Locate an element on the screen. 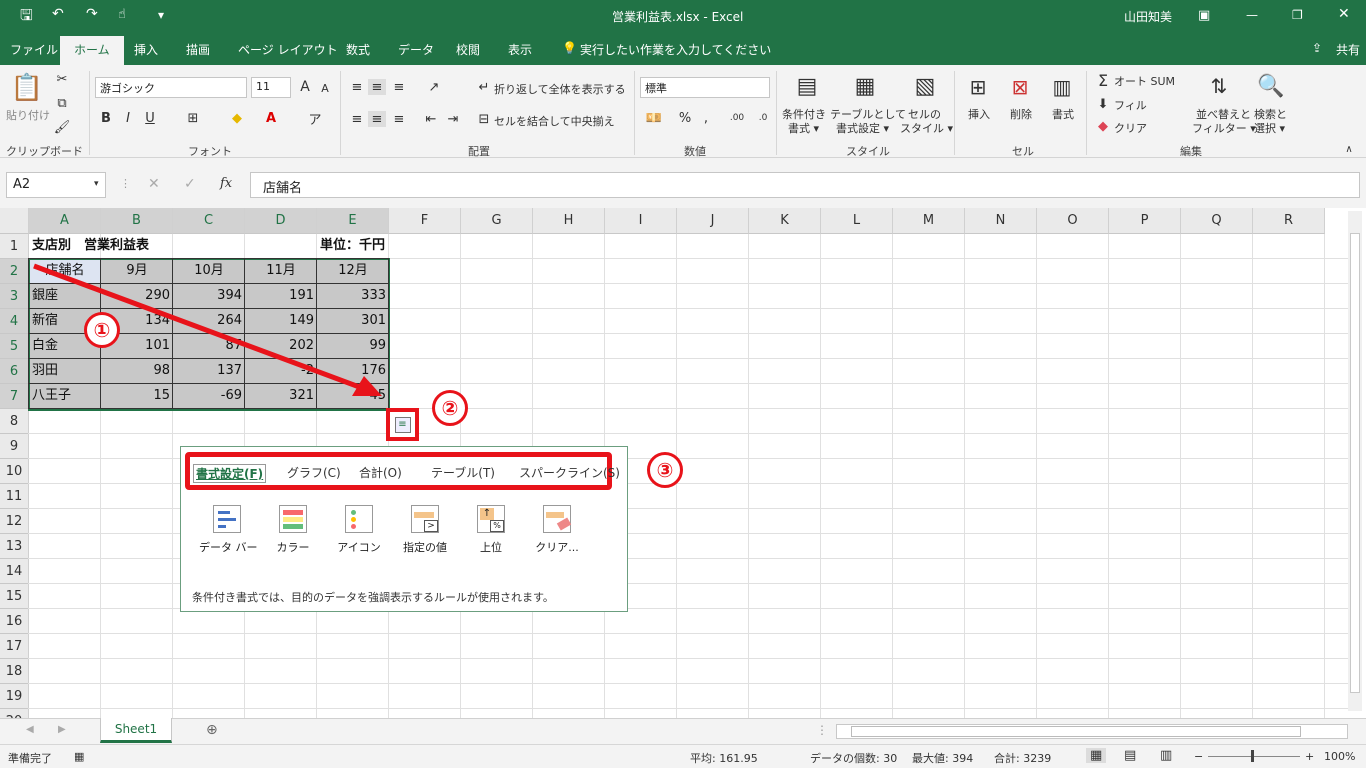 The width and height of the screenshot is (1366, 768). status-average: 平均: 161.95 is located at coordinates (724, 758).